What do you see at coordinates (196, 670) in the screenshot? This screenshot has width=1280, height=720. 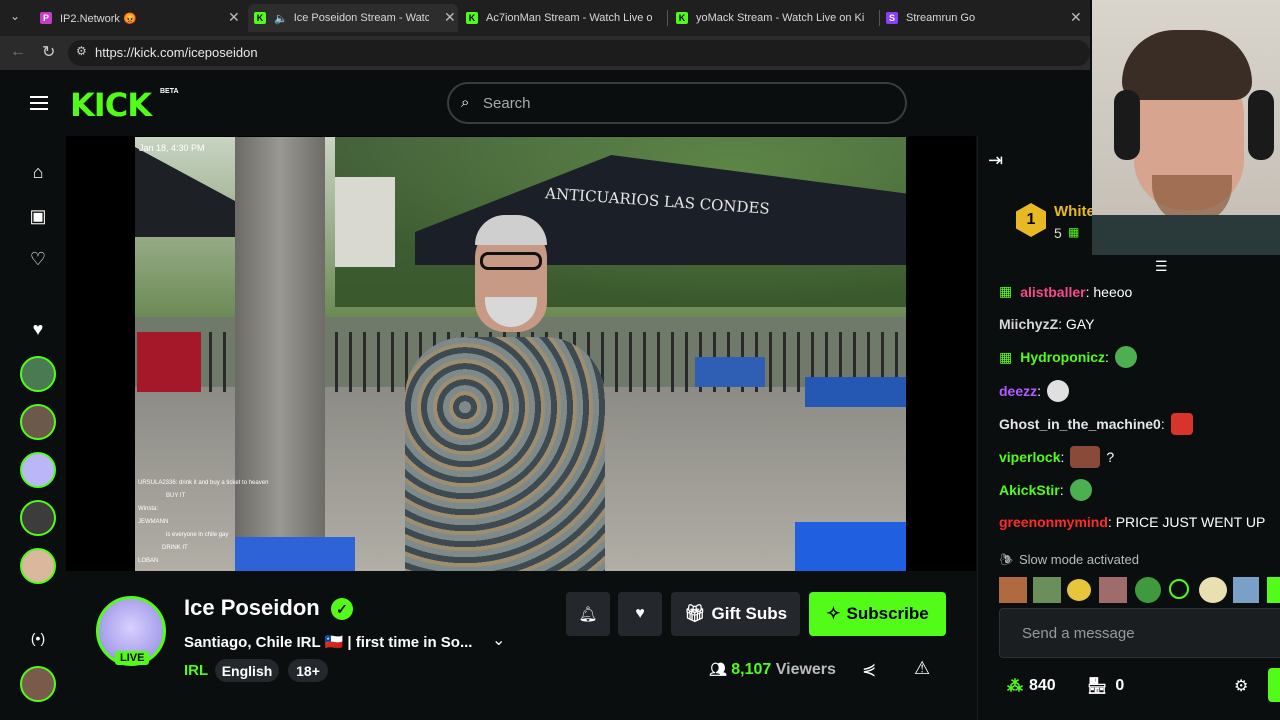 I see `category-link: IRL` at bounding box center [196, 670].